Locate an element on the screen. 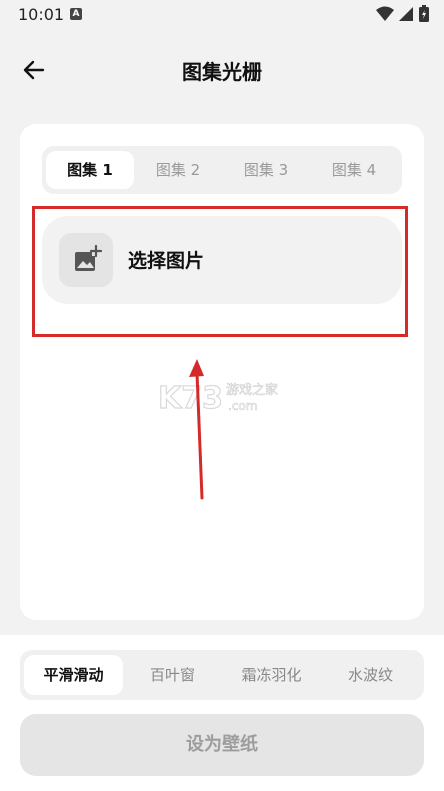 The height and width of the screenshot is (791, 444). svg-text: 游戏之家 is located at coordinates (252, 390).